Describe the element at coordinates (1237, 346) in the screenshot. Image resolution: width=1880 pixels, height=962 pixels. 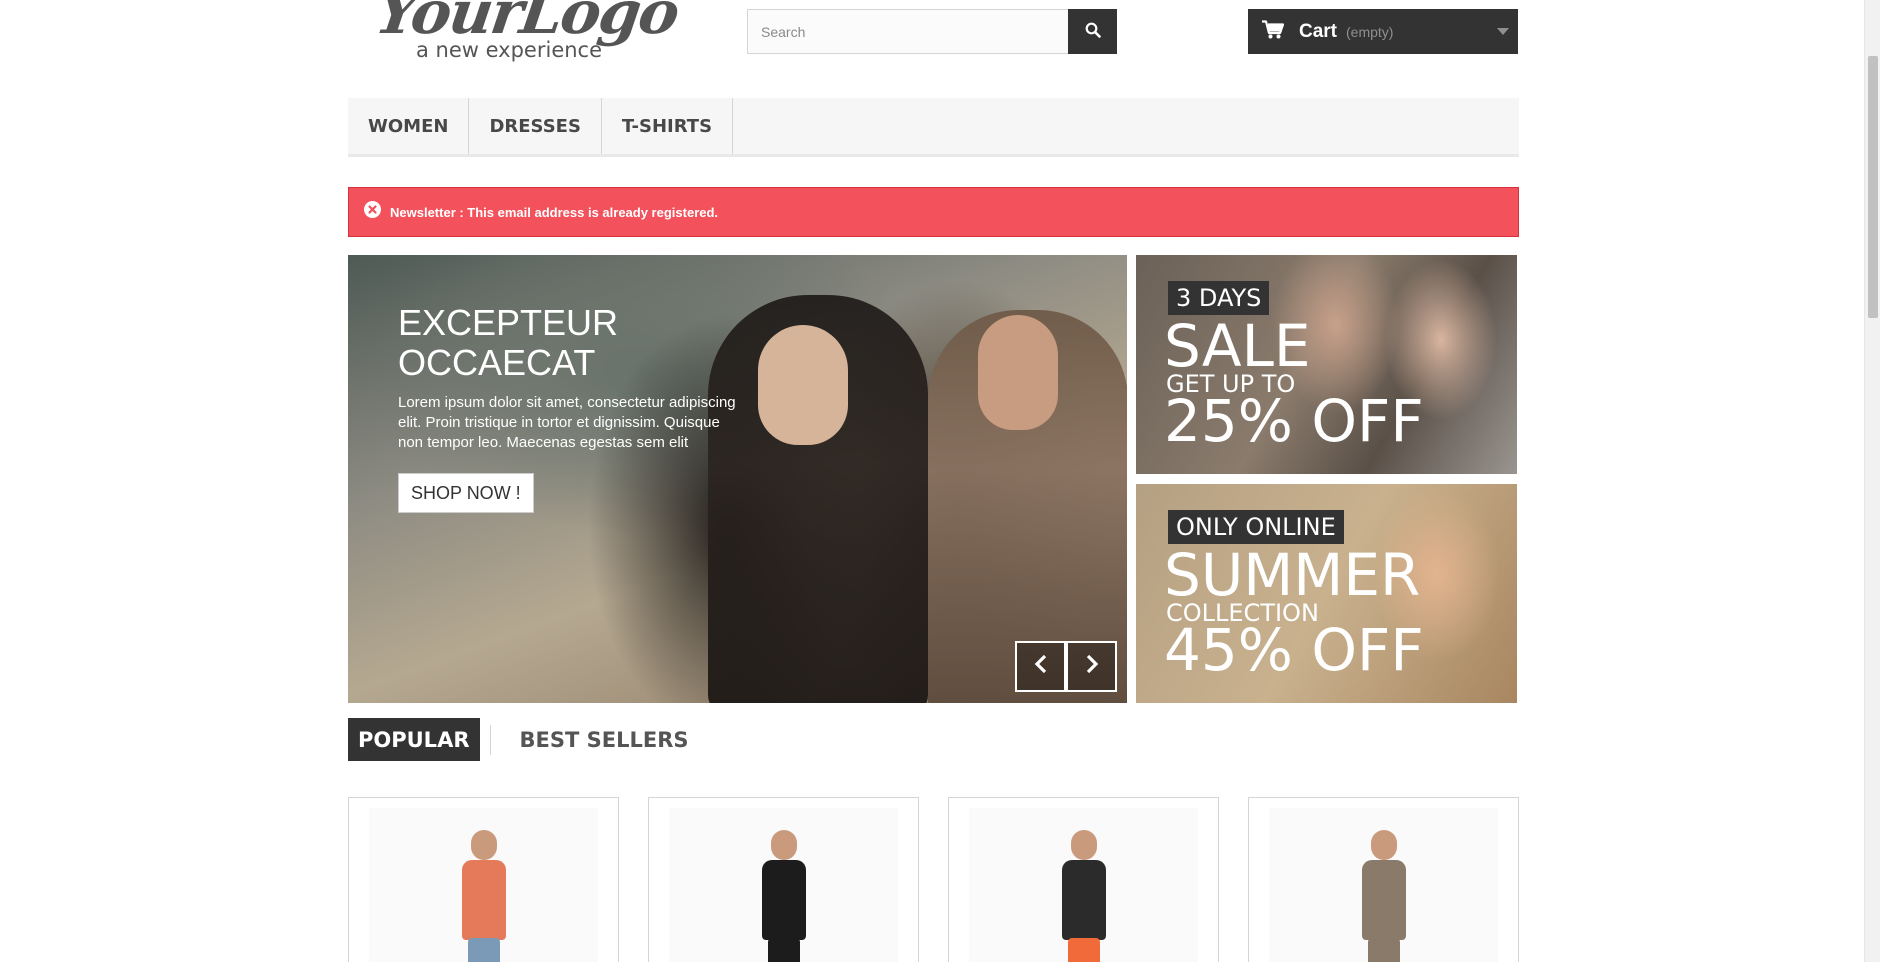
I see `banner-headline: SALE` at that location.